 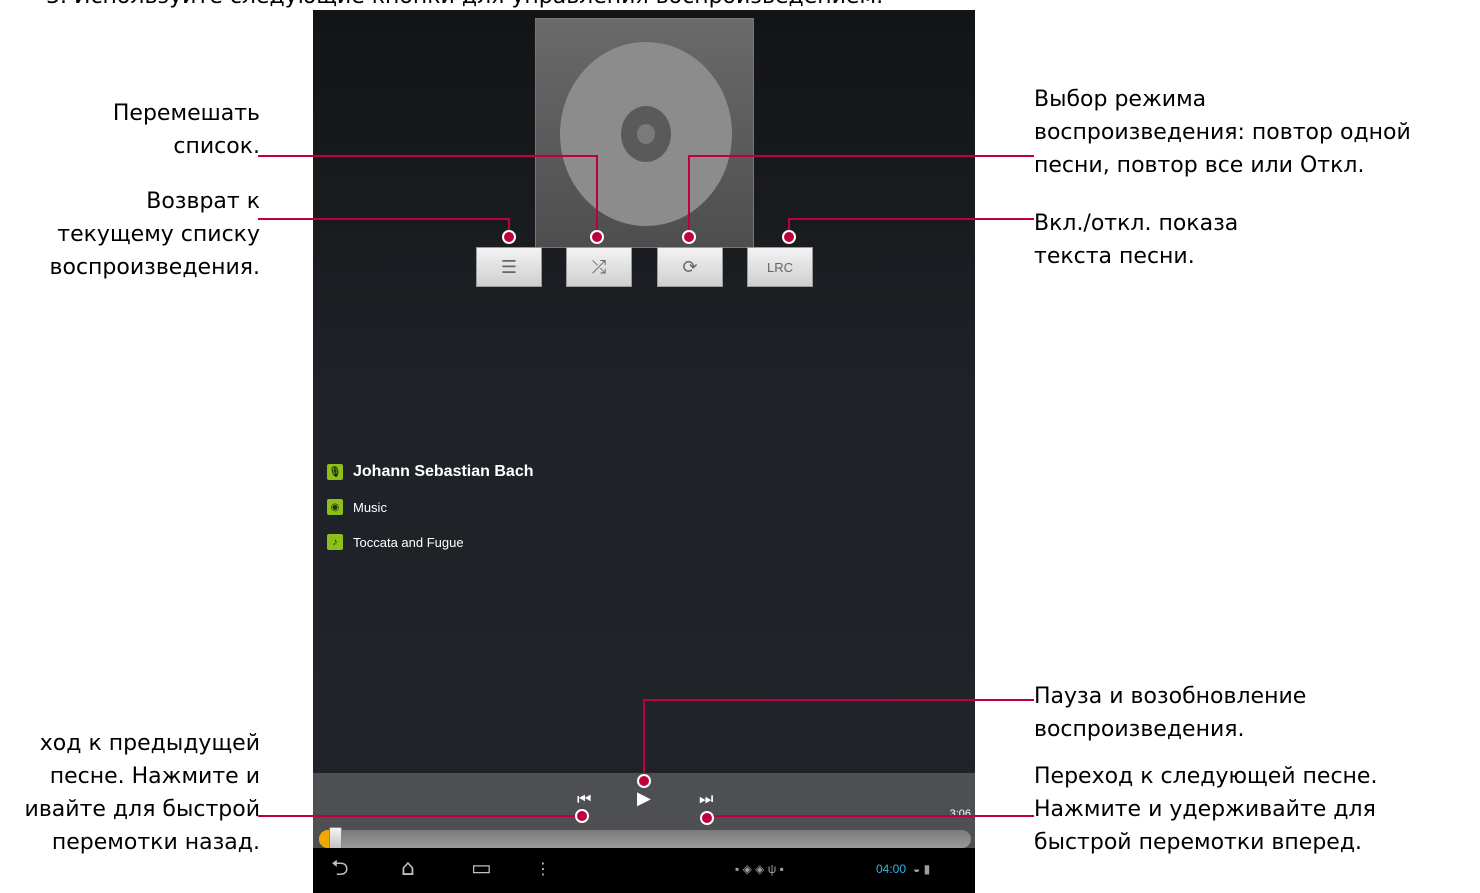 What do you see at coordinates (789, 237) in the screenshot?
I see `lrc-marker` at bounding box center [789, 237].